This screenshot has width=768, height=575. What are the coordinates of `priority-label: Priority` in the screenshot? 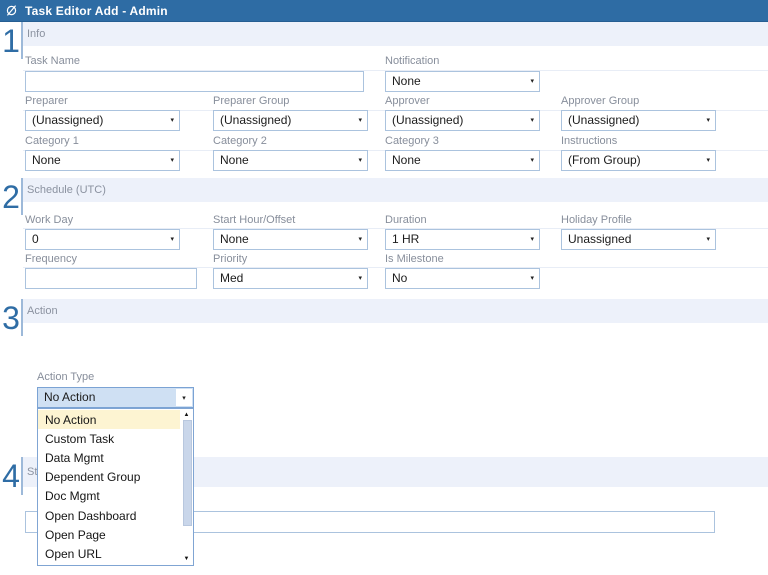 It's located at (230, 259).